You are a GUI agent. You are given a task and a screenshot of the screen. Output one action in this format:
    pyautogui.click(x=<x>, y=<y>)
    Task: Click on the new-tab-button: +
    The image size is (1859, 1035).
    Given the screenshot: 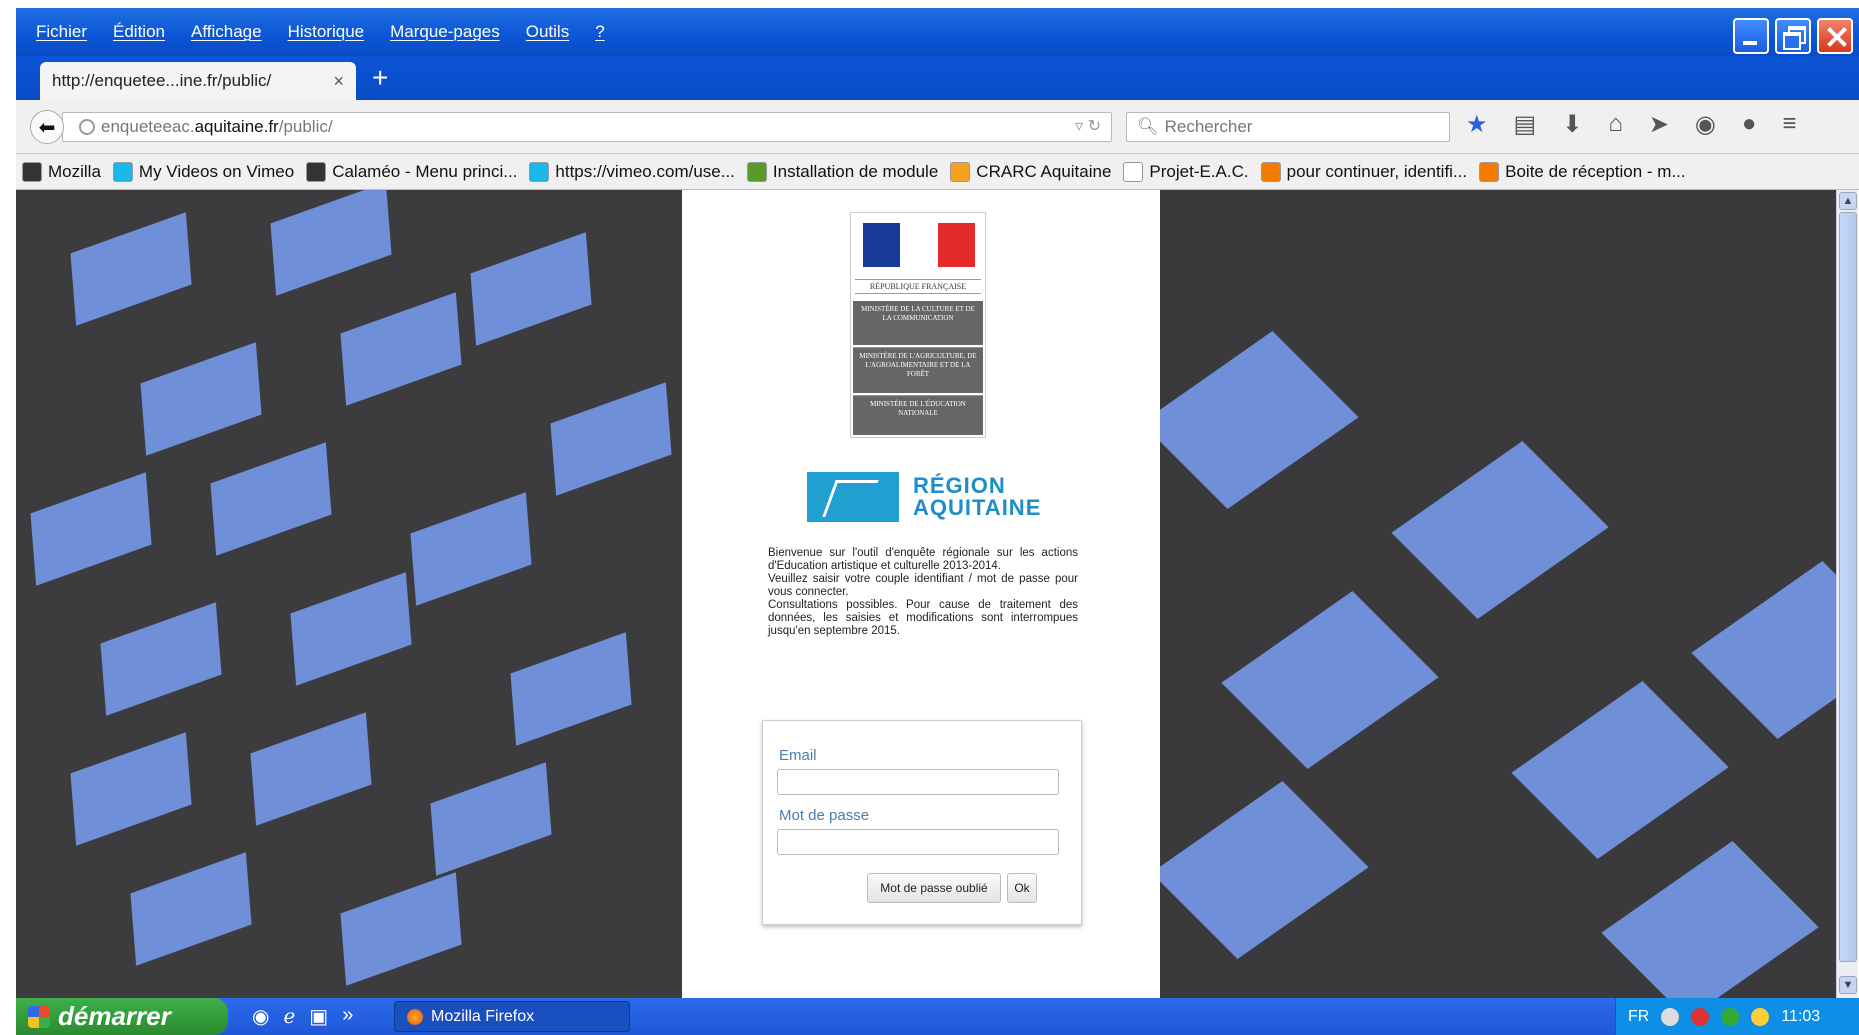 What is the action you would take?
    pyautogui.click(x=380, y=78)
    